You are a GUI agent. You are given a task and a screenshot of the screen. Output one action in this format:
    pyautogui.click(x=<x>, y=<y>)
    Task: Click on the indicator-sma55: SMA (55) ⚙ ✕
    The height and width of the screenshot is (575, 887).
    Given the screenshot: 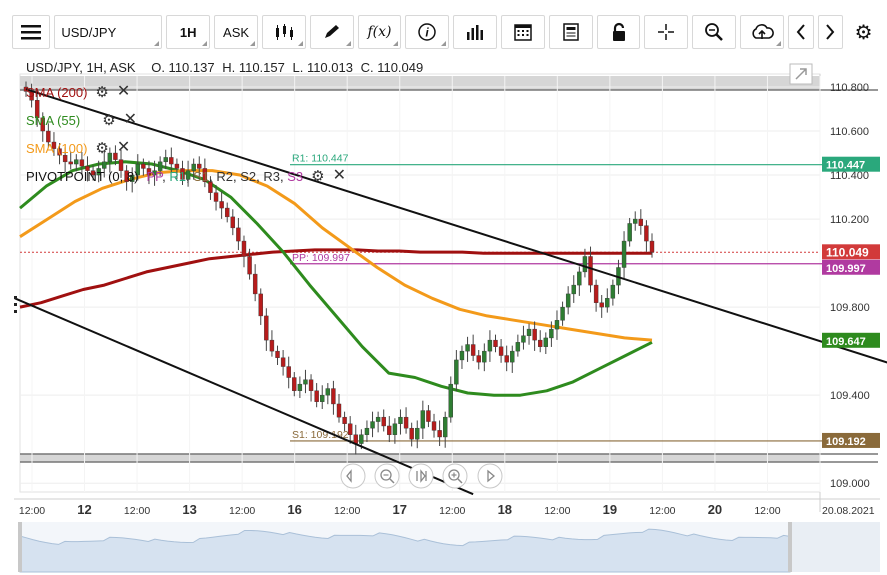 What is the action you would take?
    pyautogui.click(x=81, y=120)
    